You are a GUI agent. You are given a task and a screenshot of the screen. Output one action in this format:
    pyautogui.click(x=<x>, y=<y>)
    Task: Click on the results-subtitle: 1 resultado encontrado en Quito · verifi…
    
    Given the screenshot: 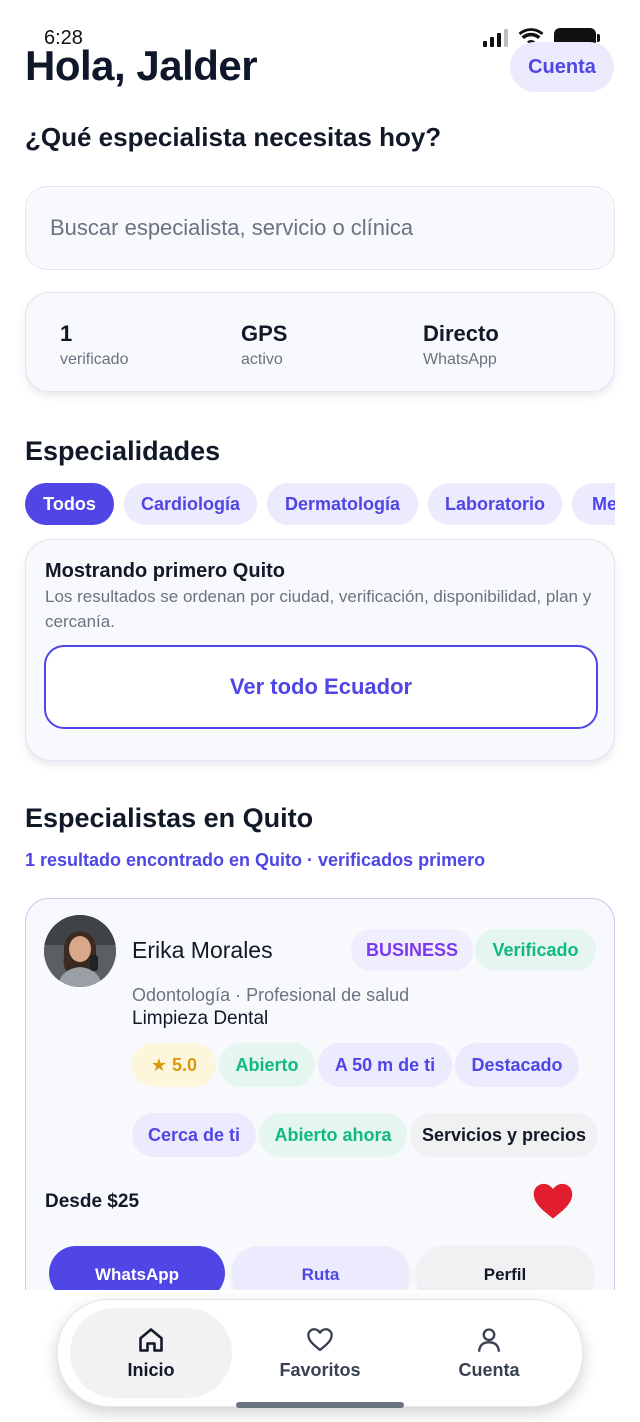 What is the action you would take?
    pyautogui.click(x=255, y=860)
    